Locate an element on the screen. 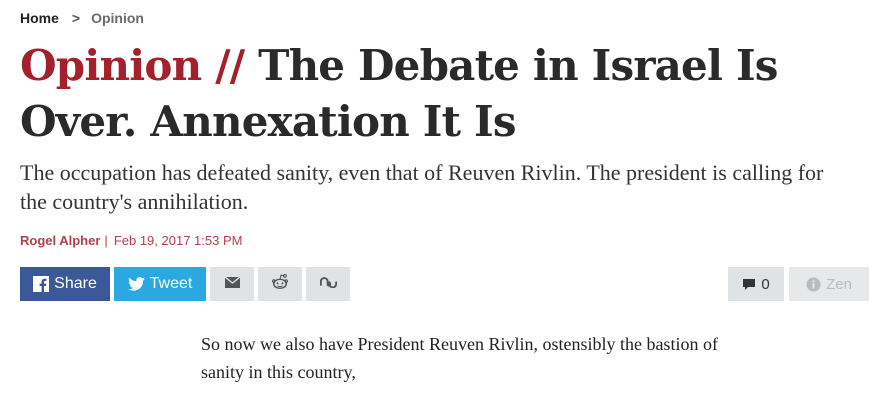 The height and width of the screenshot is (414, 878). comments-button: 0 is located at coordinates (756, 284).